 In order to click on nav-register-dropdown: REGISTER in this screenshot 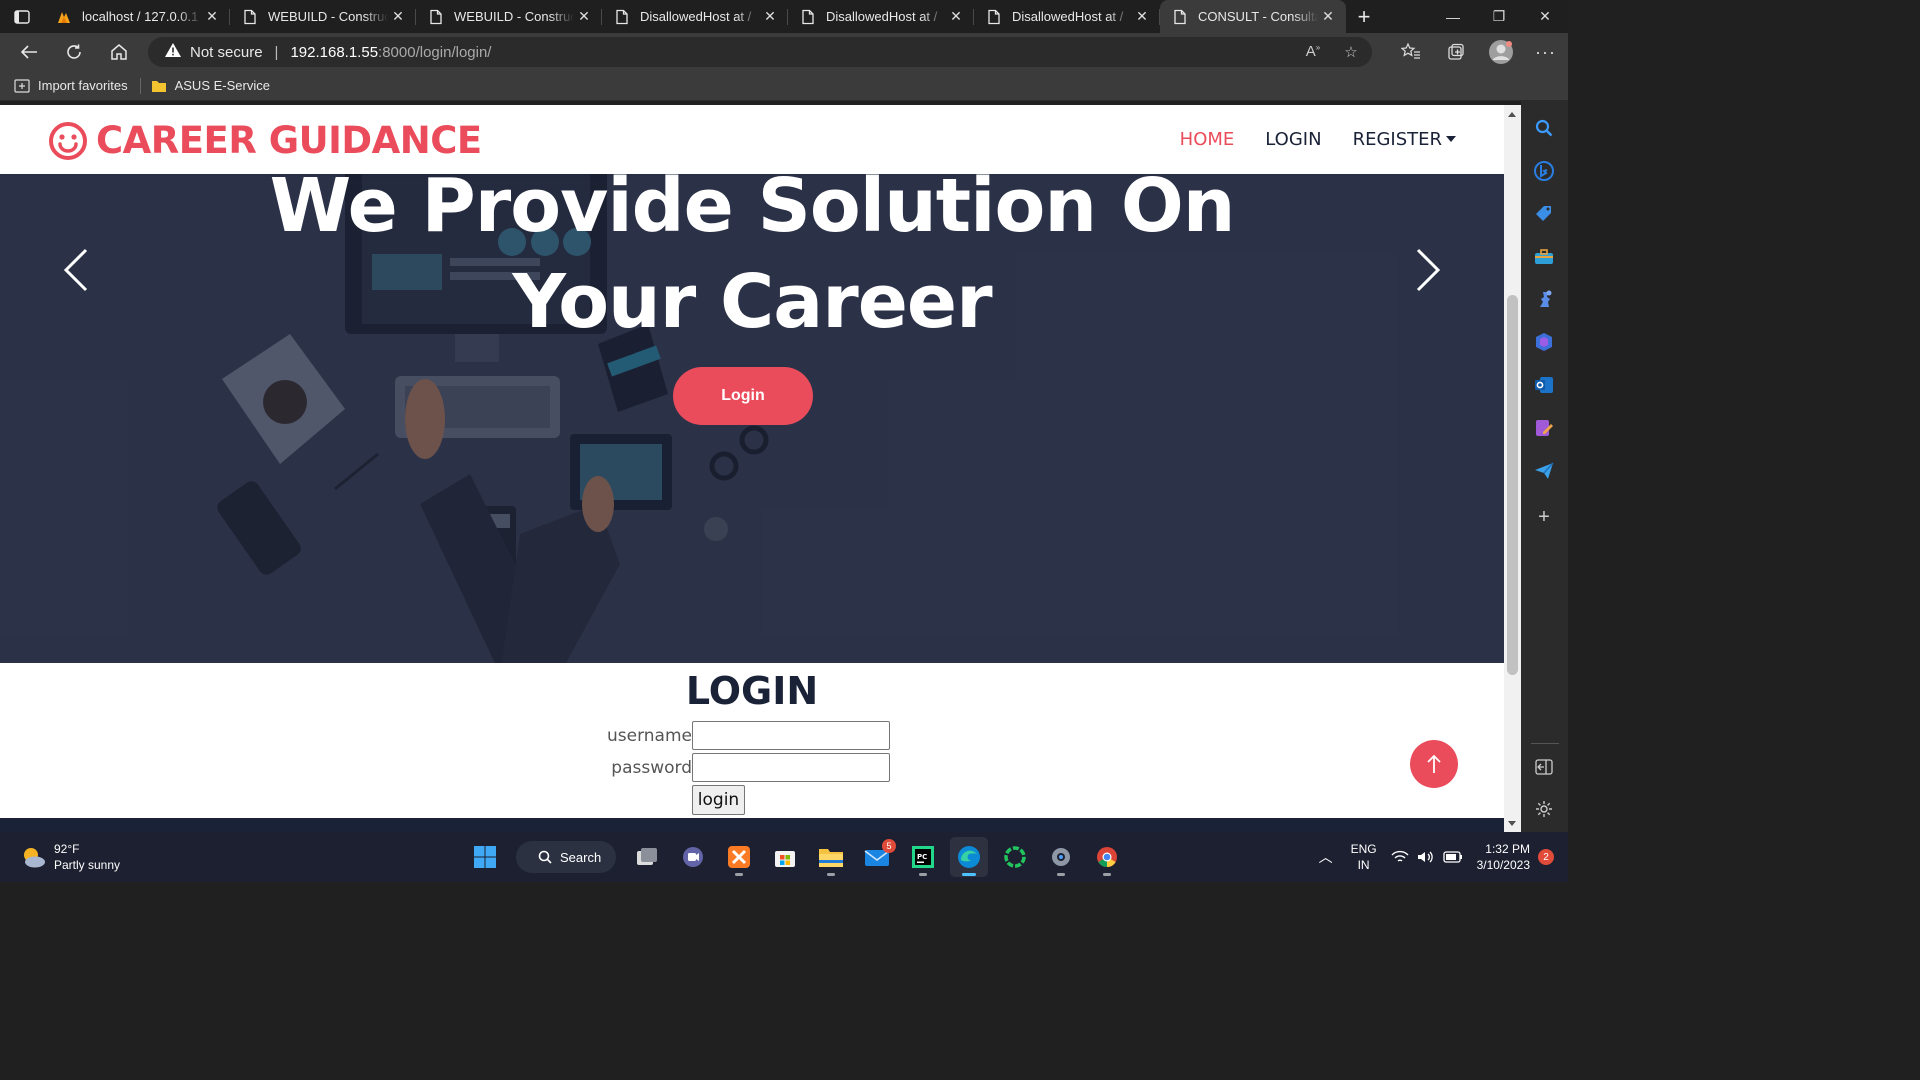, I will do `click(1404, 139)`.